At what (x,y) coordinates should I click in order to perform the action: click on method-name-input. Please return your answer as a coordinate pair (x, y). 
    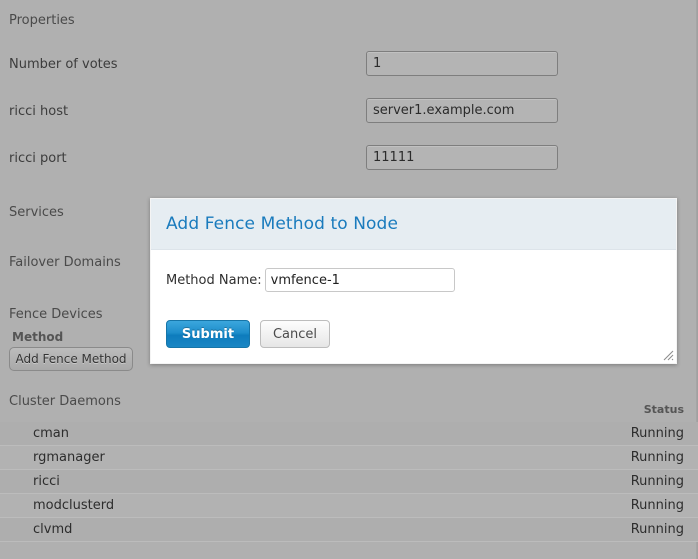
    Looking at the image, I should click on (359, 280).